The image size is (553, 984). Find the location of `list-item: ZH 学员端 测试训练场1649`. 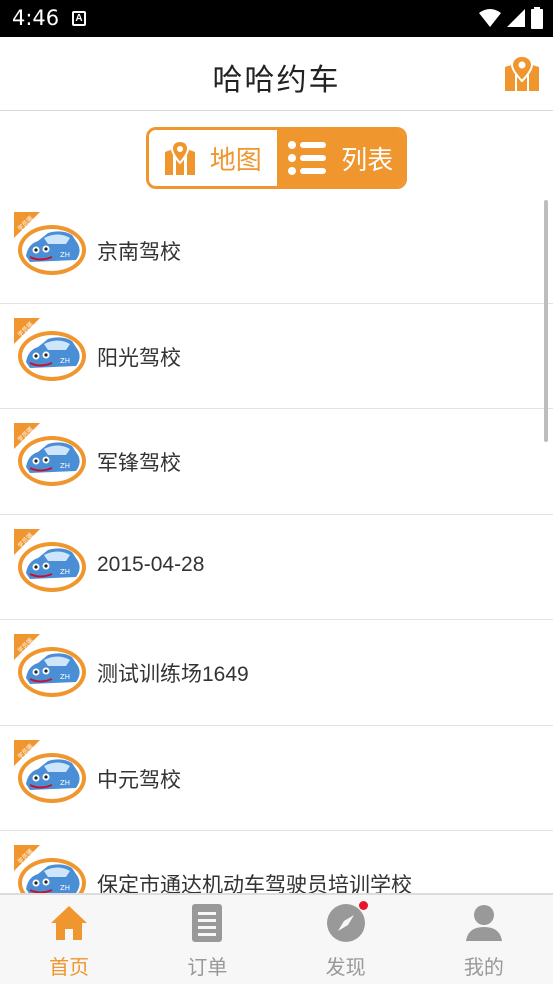

list-item: ZH 学员端 测试训练场1649 is located at coordinates (276, 673).